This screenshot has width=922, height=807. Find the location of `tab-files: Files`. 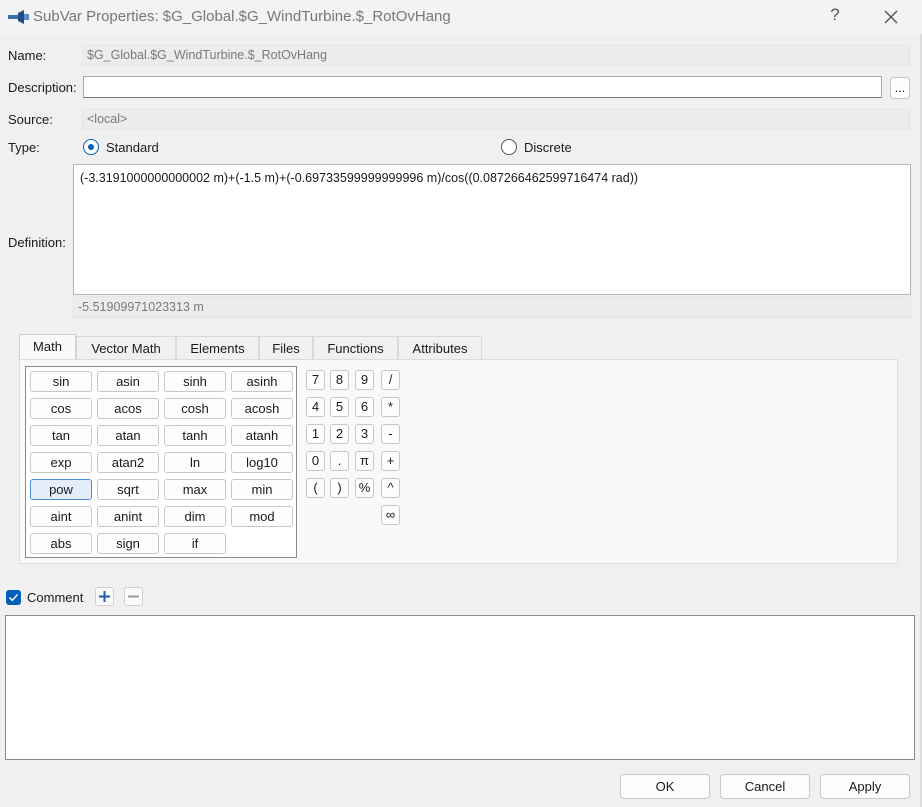

tab-files: Files is located at coordinates (286, 348).